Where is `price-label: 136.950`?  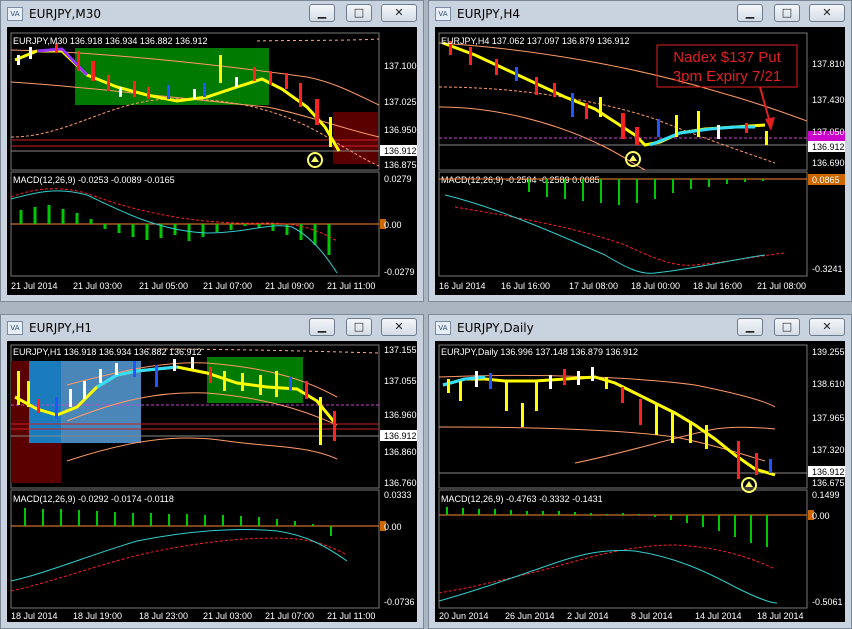 price-label: 136.950 is located at coordinates (400, 130).